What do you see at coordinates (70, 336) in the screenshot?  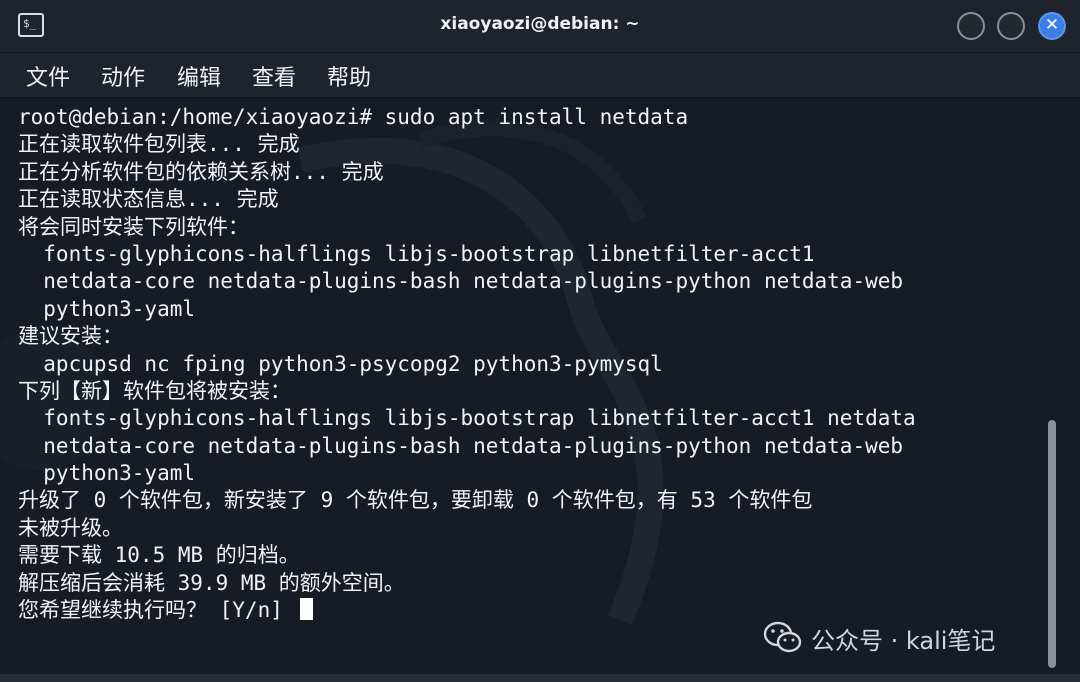 I see `terminal-line: 建议安装：` at bounding box center [70, 336].